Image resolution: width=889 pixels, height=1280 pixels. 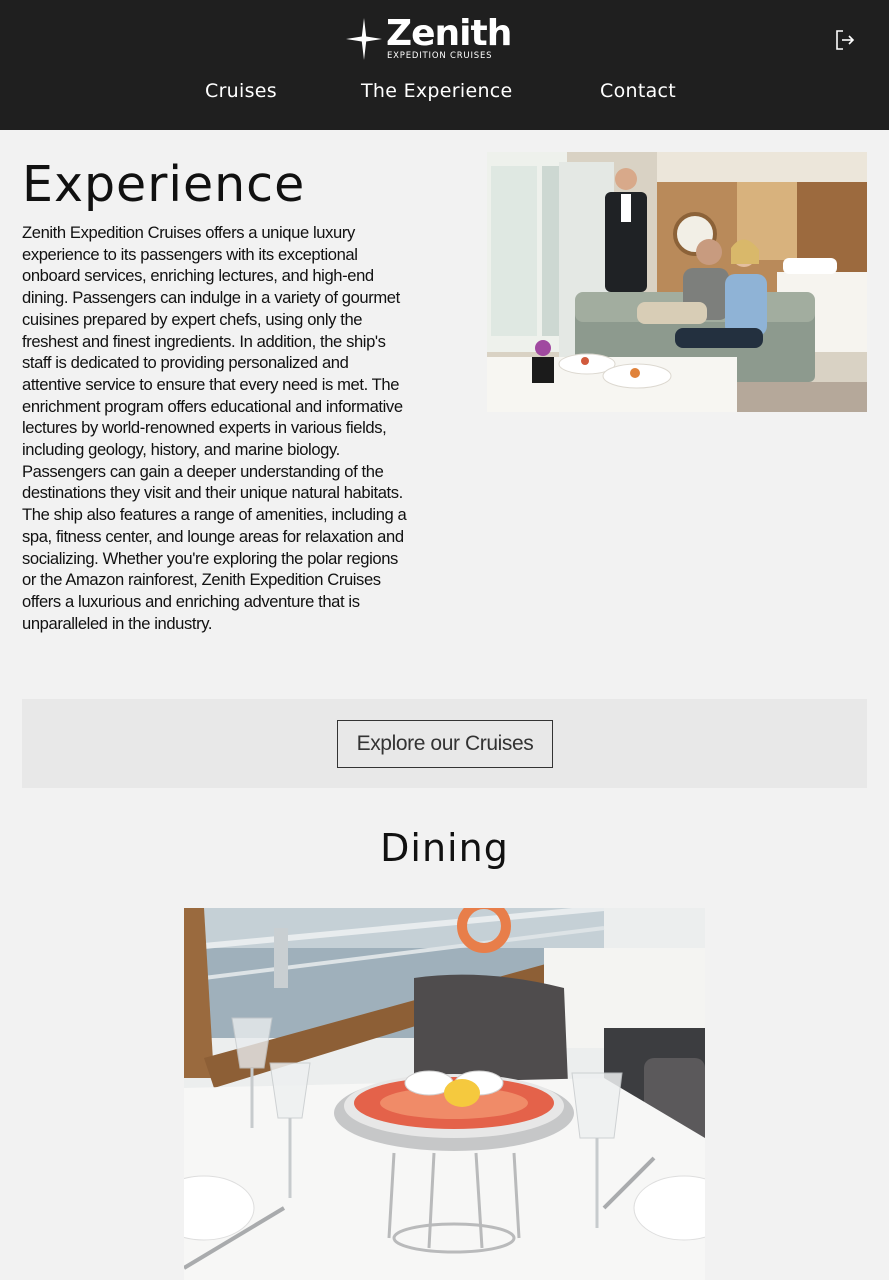 I want to click on cta-band: Explore our Cruises, so click(x=444, y=743).